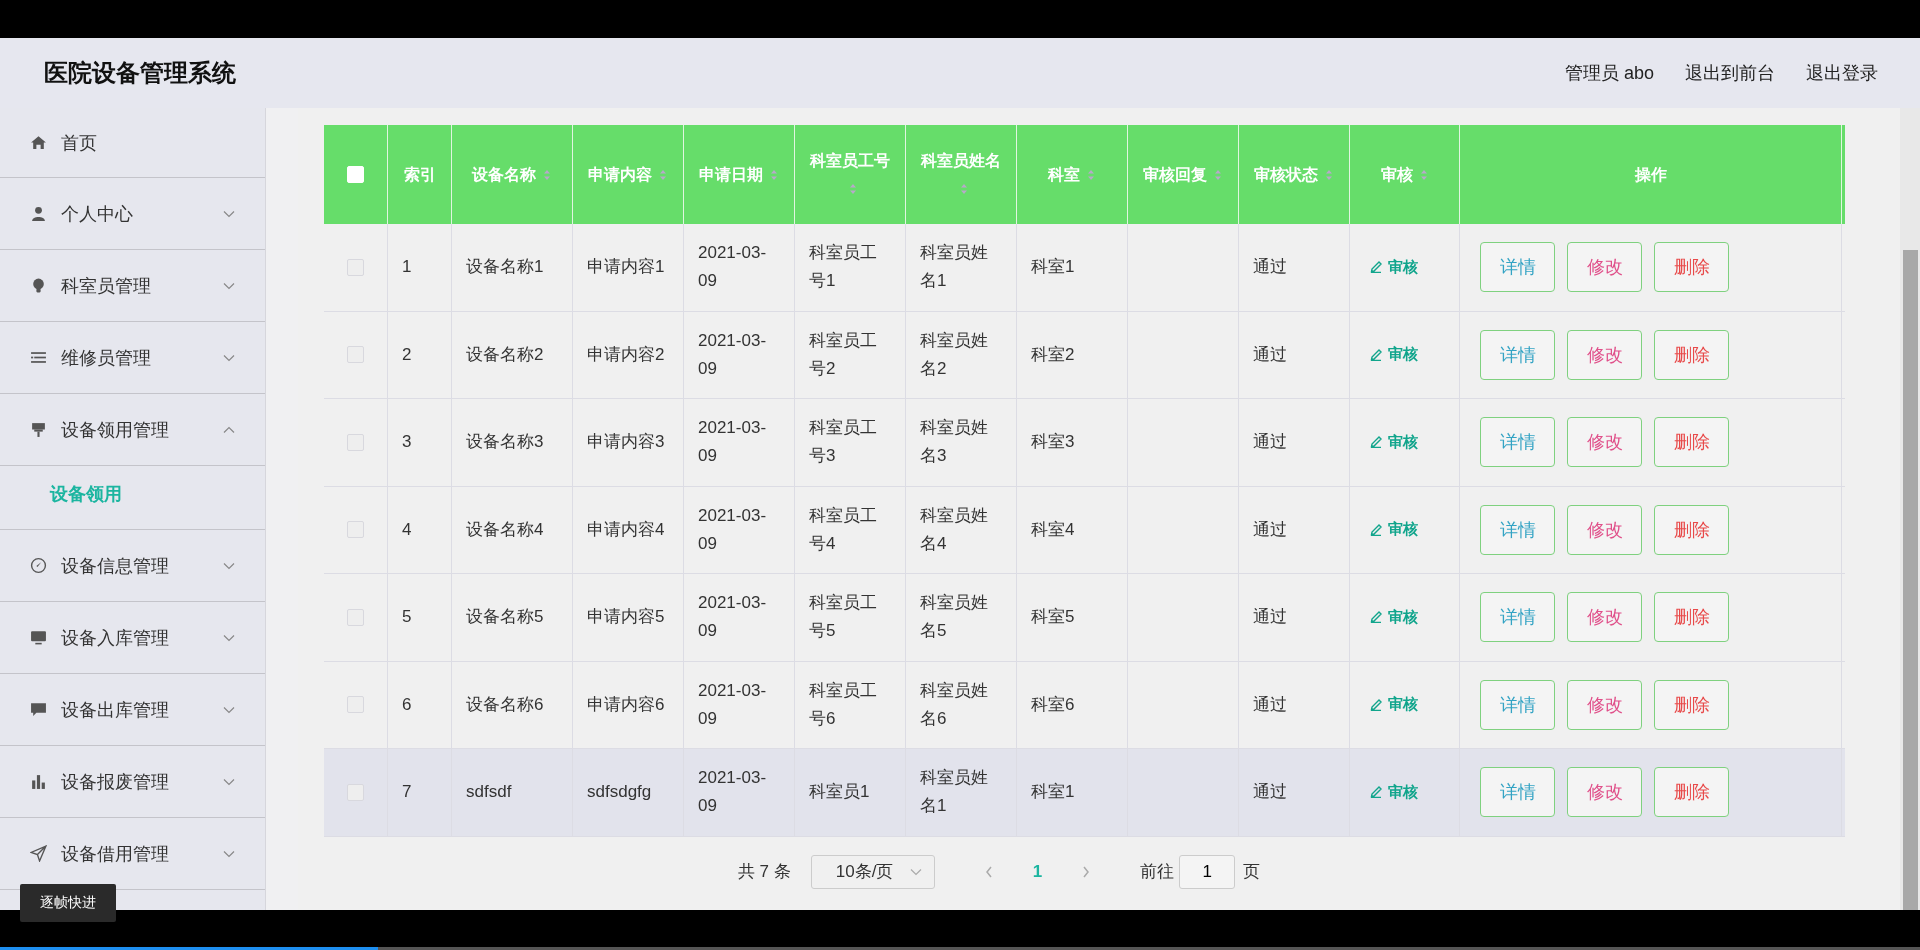  What do you see at coordinates (38, 709) in the screenshot?
I see `chat-icon` at bounding box center [38, 709].